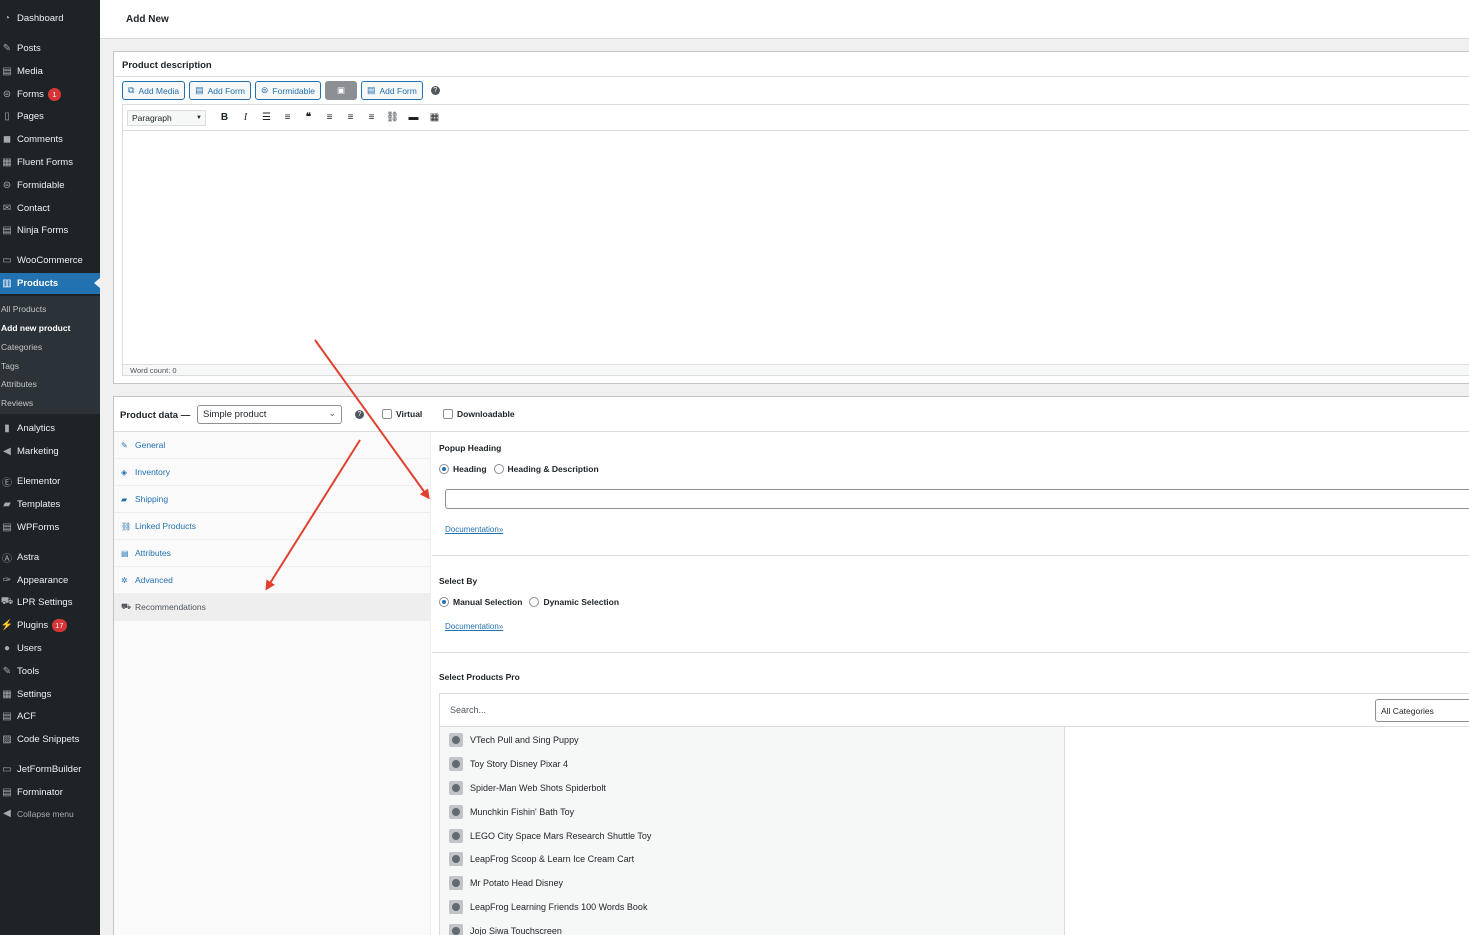  Describe the element at coordinates (402, 414) in the screenshot. I see `virtual-checkbox: Virtual` at that location.